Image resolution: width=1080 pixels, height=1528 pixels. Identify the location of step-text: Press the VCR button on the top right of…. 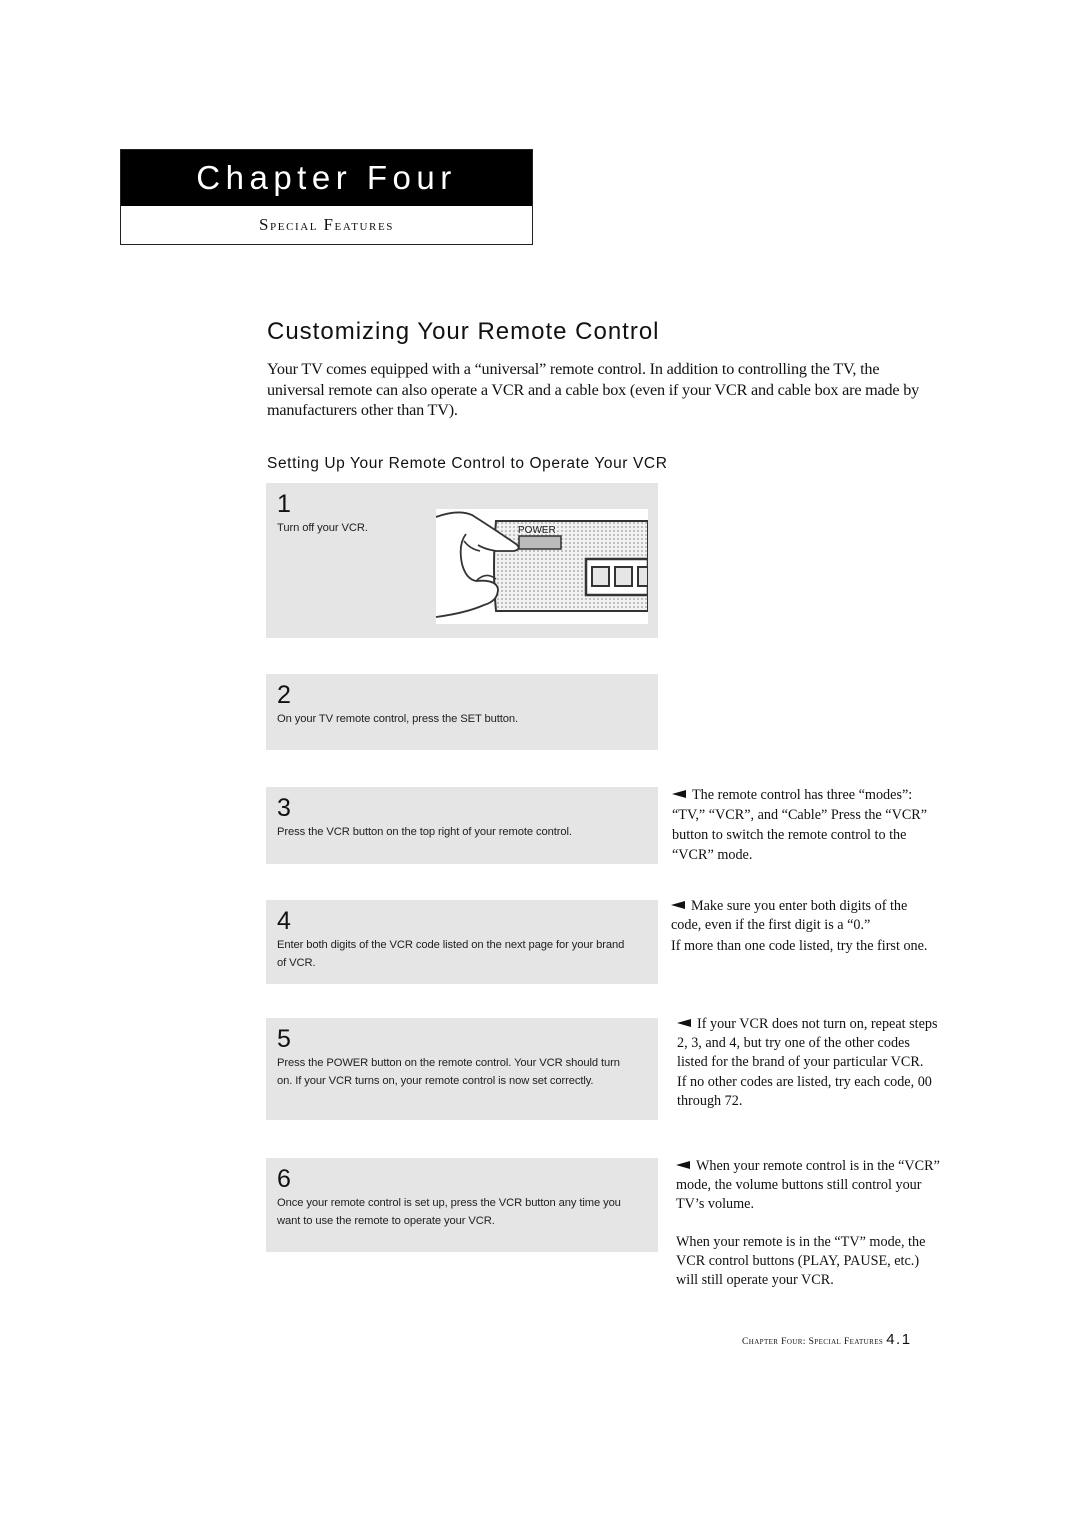
(424, 832).